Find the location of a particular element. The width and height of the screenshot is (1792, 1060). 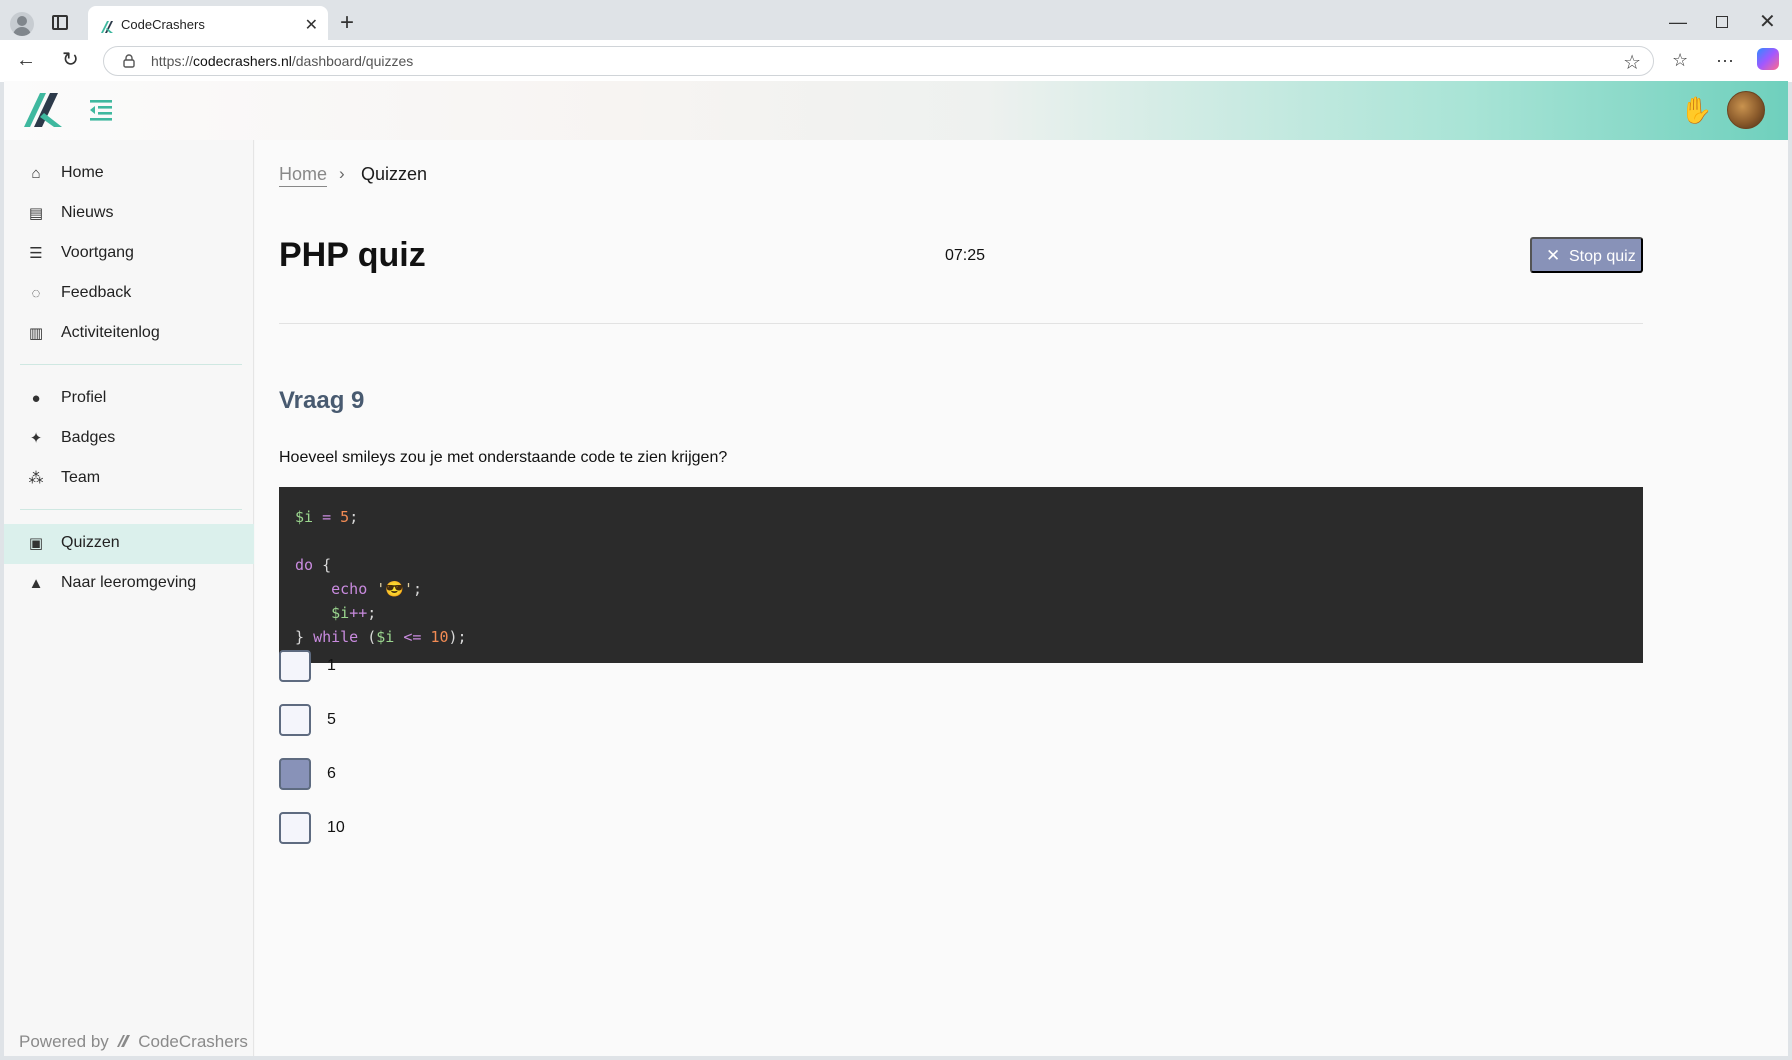

sidebar-item-label: Profiel is located at coordinates (84, 397).